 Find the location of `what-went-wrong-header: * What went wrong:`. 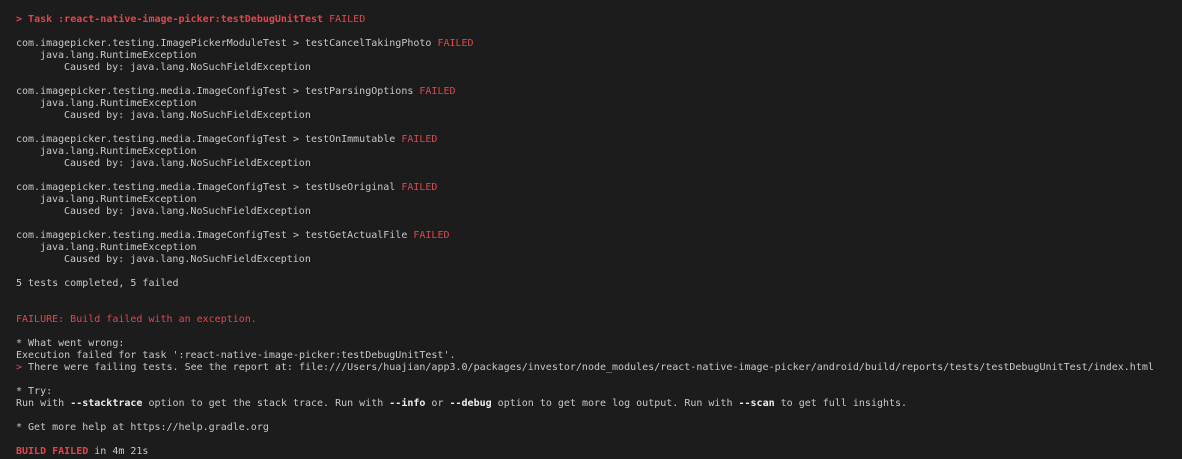

what-went-wrong-header: * What went wrong: is located at coordinates (70, 343).